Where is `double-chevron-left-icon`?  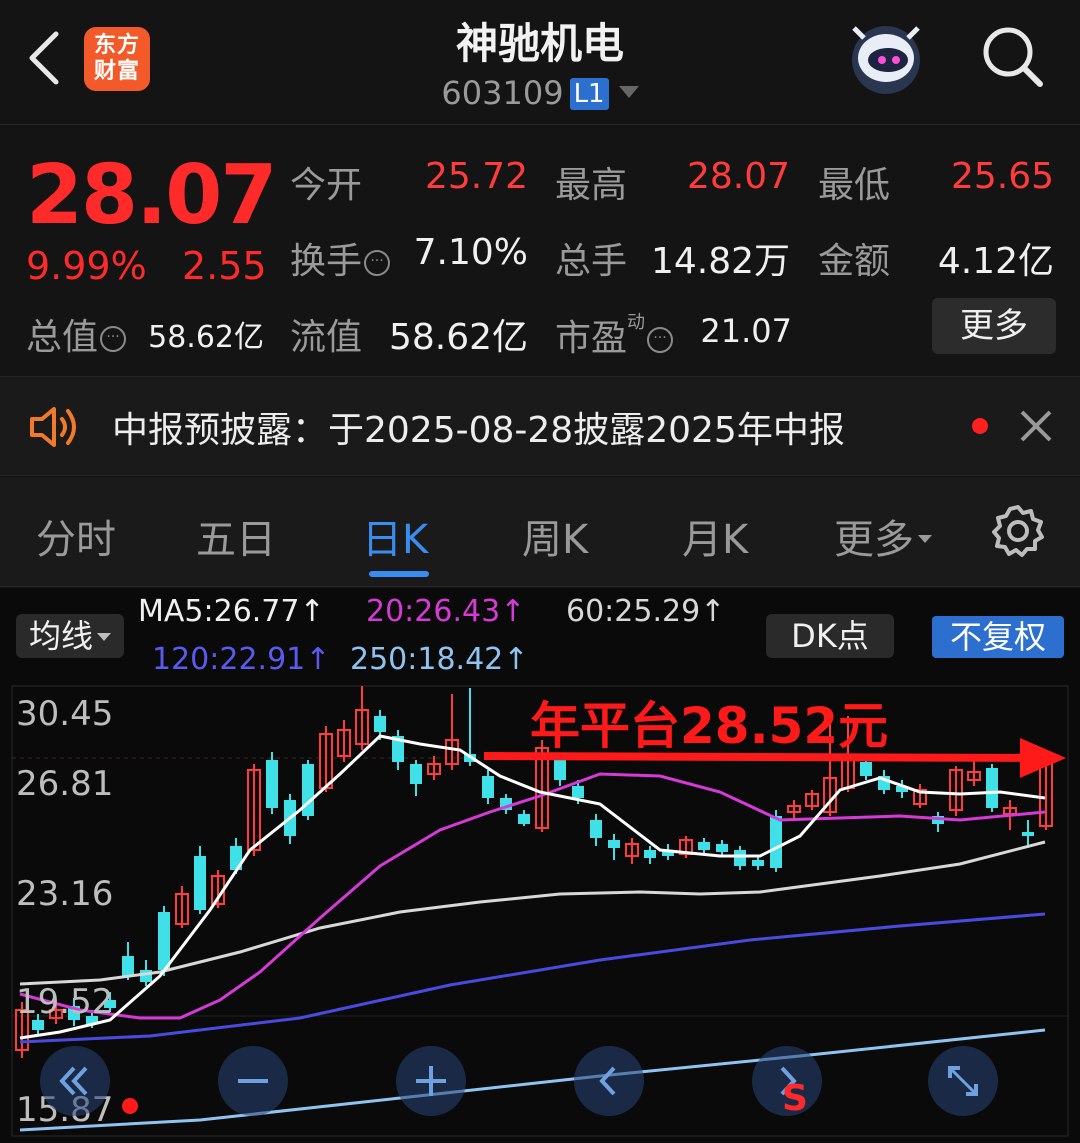
double-chevron-left-icon is located at coordinates (73, 1081).